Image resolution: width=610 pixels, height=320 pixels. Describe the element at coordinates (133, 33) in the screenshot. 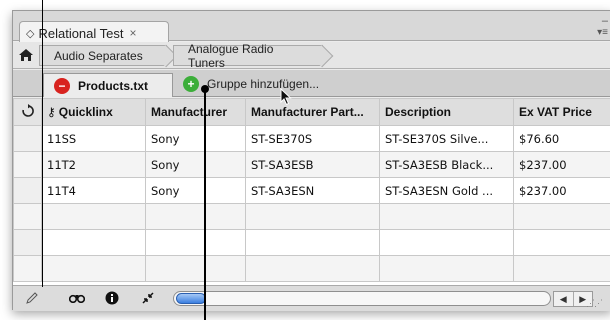

I see `close-icon: ×` at that location.